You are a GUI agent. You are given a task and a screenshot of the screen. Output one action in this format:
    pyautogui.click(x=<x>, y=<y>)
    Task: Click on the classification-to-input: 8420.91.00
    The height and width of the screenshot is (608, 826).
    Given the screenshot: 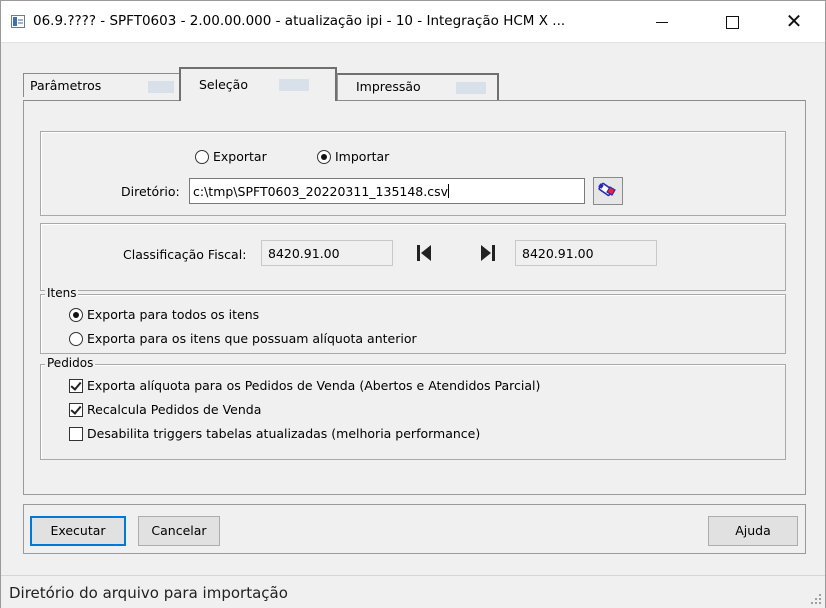 What is the action you would take?
    pyautogui.click(x=586, y=253)
    